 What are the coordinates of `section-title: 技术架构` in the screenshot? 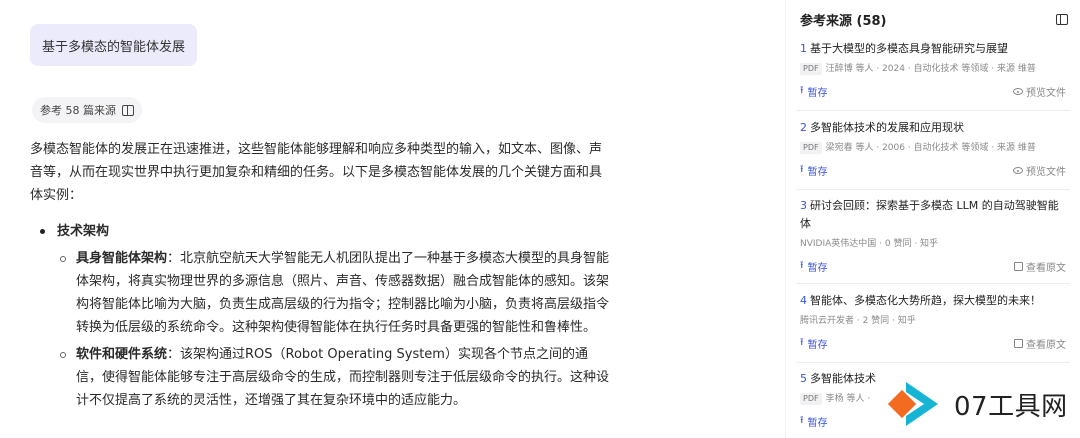 It's located at (83, 231).